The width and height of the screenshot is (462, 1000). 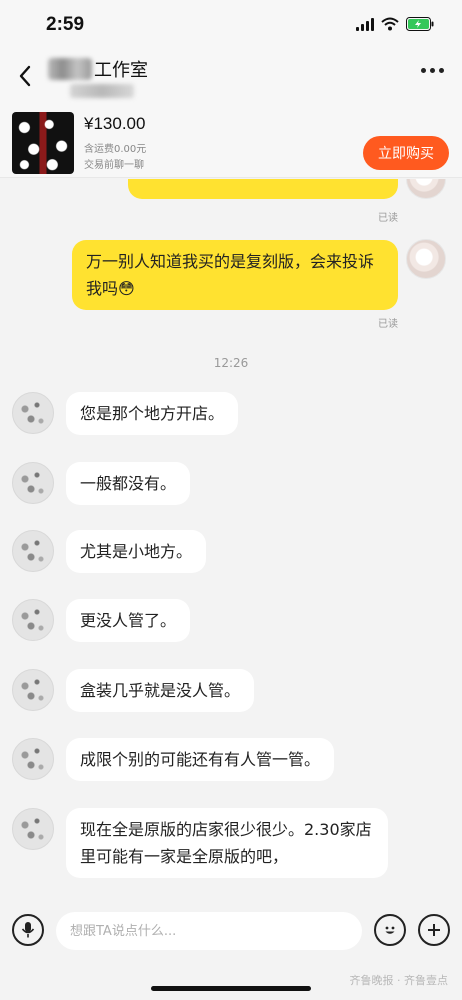 I want to click on more-actions-button, so click(x=434, y=930).